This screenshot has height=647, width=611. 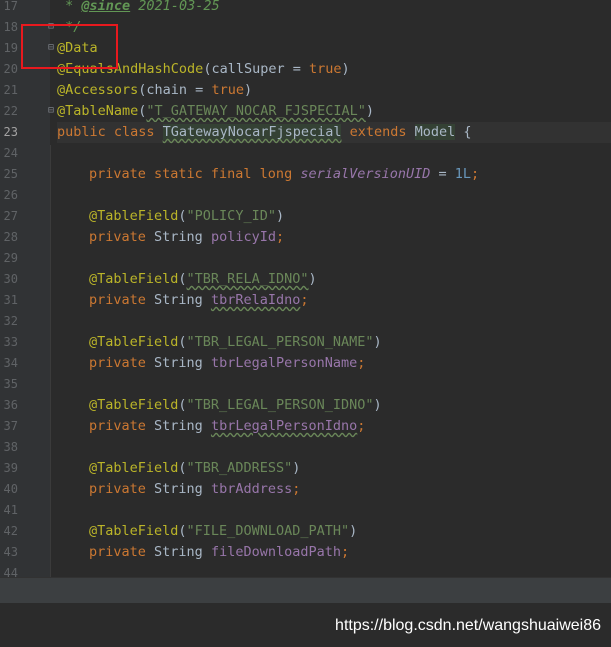 I want to click on fold-end-icon: ⊟, so click(x=51, y=111).